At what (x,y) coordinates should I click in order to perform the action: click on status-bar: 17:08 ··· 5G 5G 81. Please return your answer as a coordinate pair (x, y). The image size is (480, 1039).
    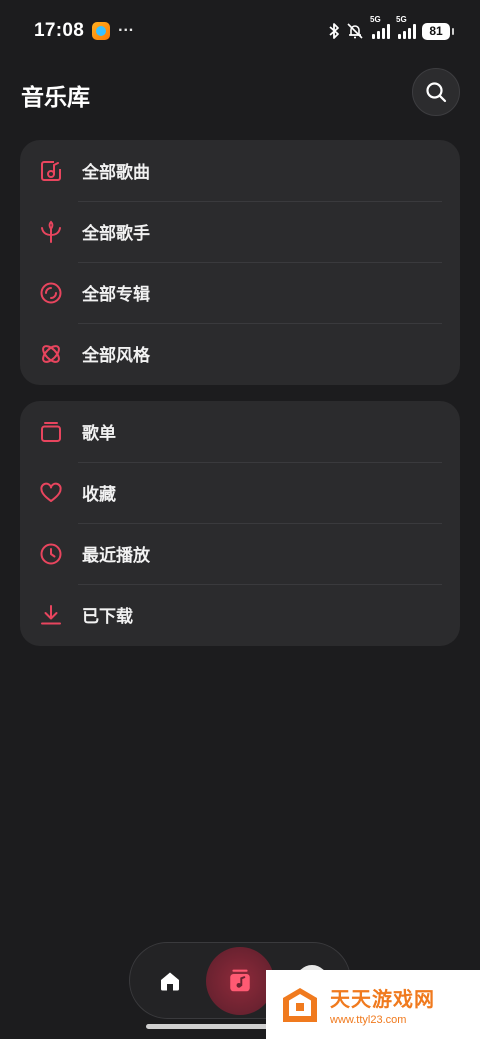
    Looking at the image, I should click on (240, 31).